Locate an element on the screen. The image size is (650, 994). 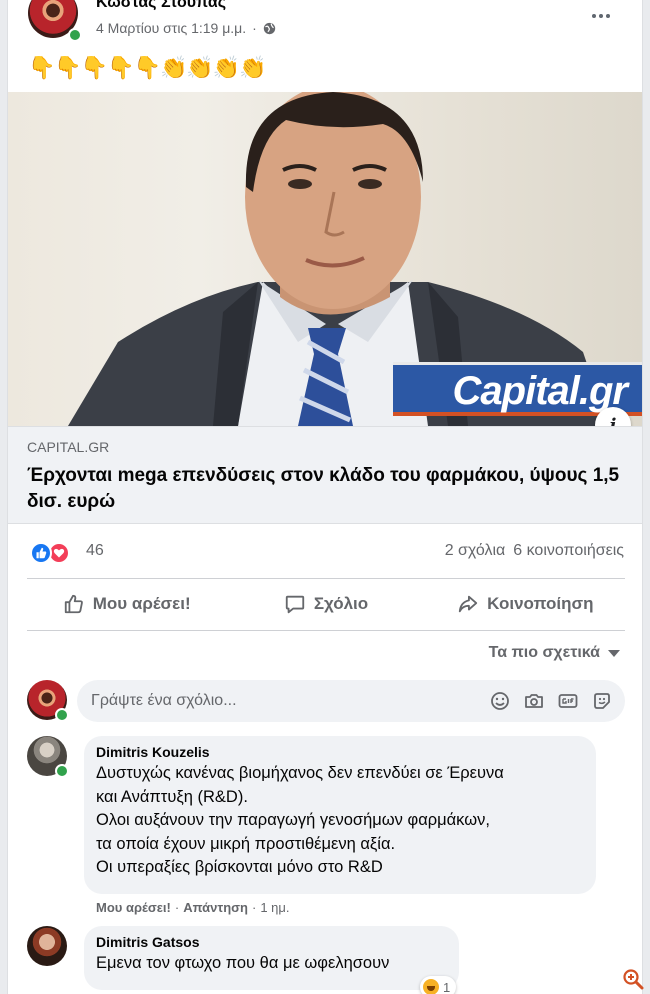
comment-input is located at coordinates (281, 701).